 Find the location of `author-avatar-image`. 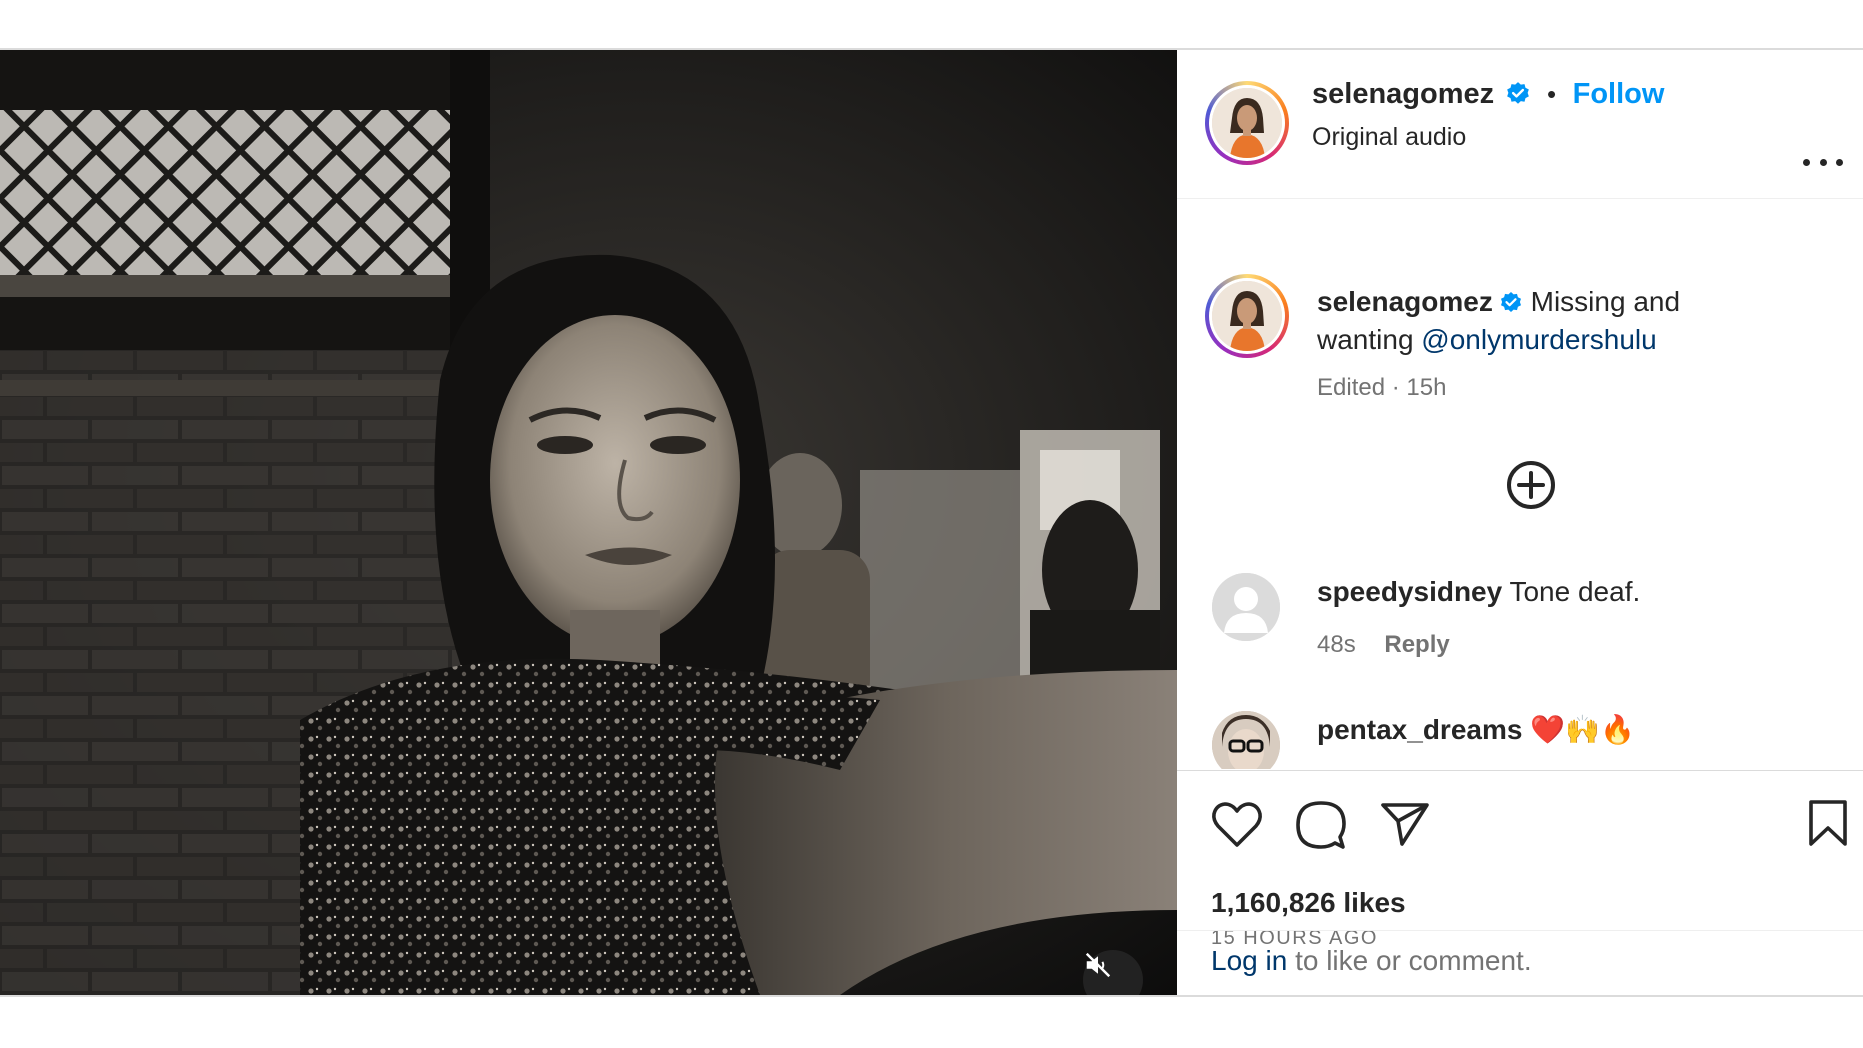

author-avatar-image is located at coordinates (1247, 123).